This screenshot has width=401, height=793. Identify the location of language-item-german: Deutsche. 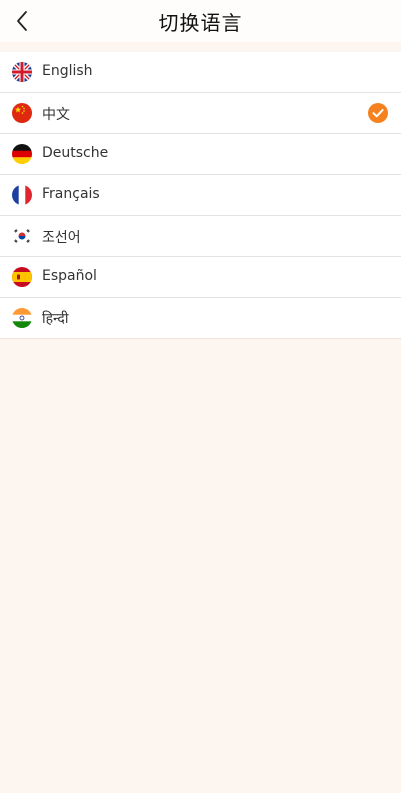
(200, 154).